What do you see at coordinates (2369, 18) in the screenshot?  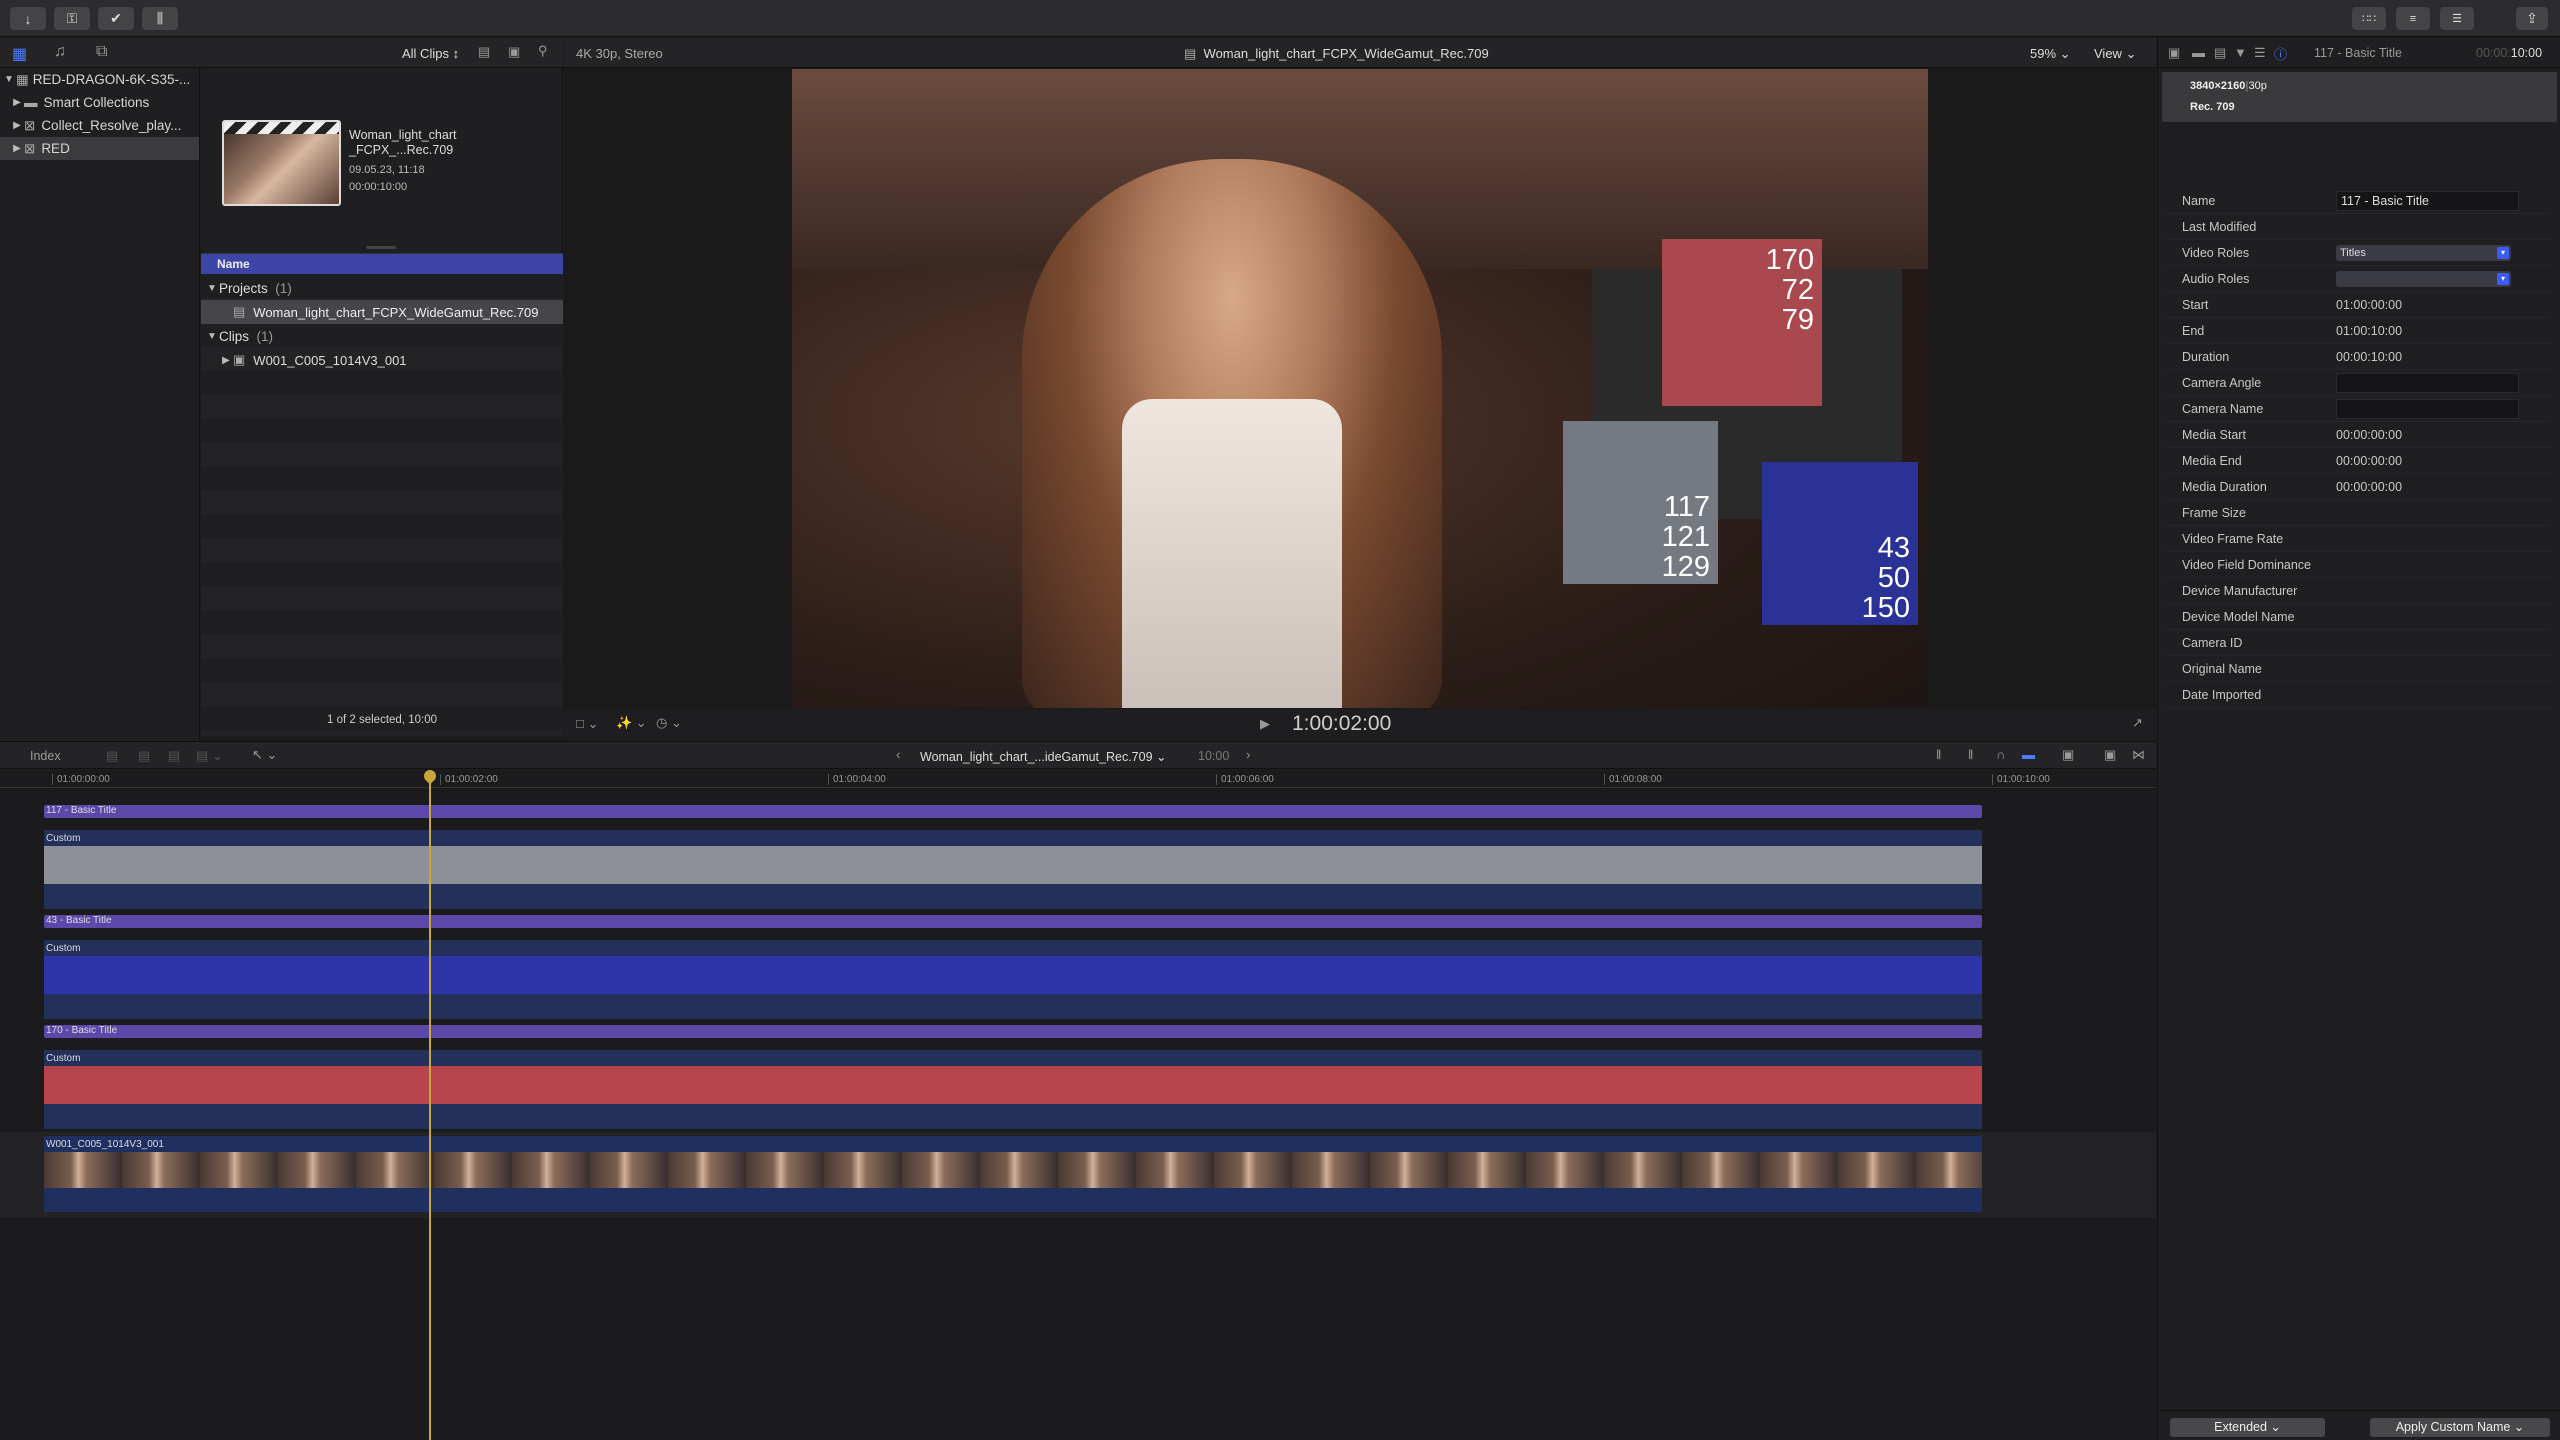 I see `workspace-browser-button: ∷∷` at bounding box center [2369, 18].